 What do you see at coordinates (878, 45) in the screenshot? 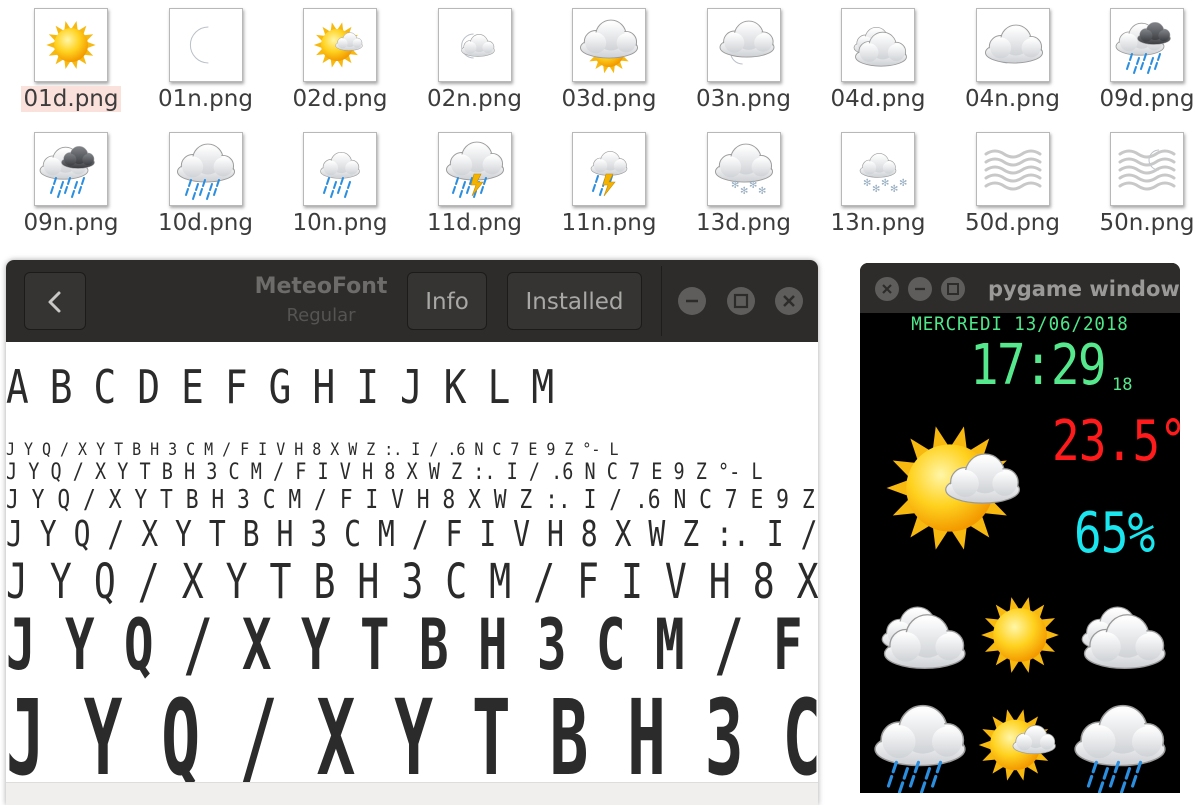
I see `clouds-icon` at bounding box center [878, 45].